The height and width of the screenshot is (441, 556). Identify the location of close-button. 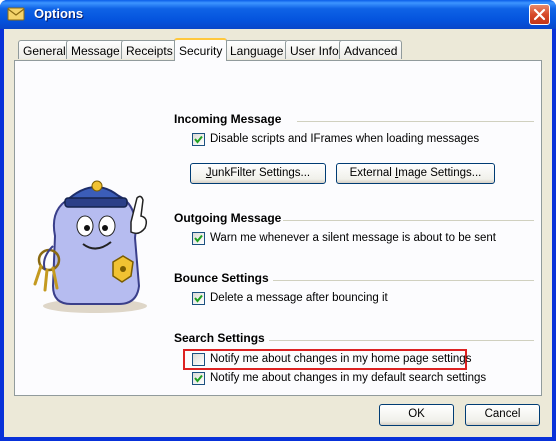
(539, 14).